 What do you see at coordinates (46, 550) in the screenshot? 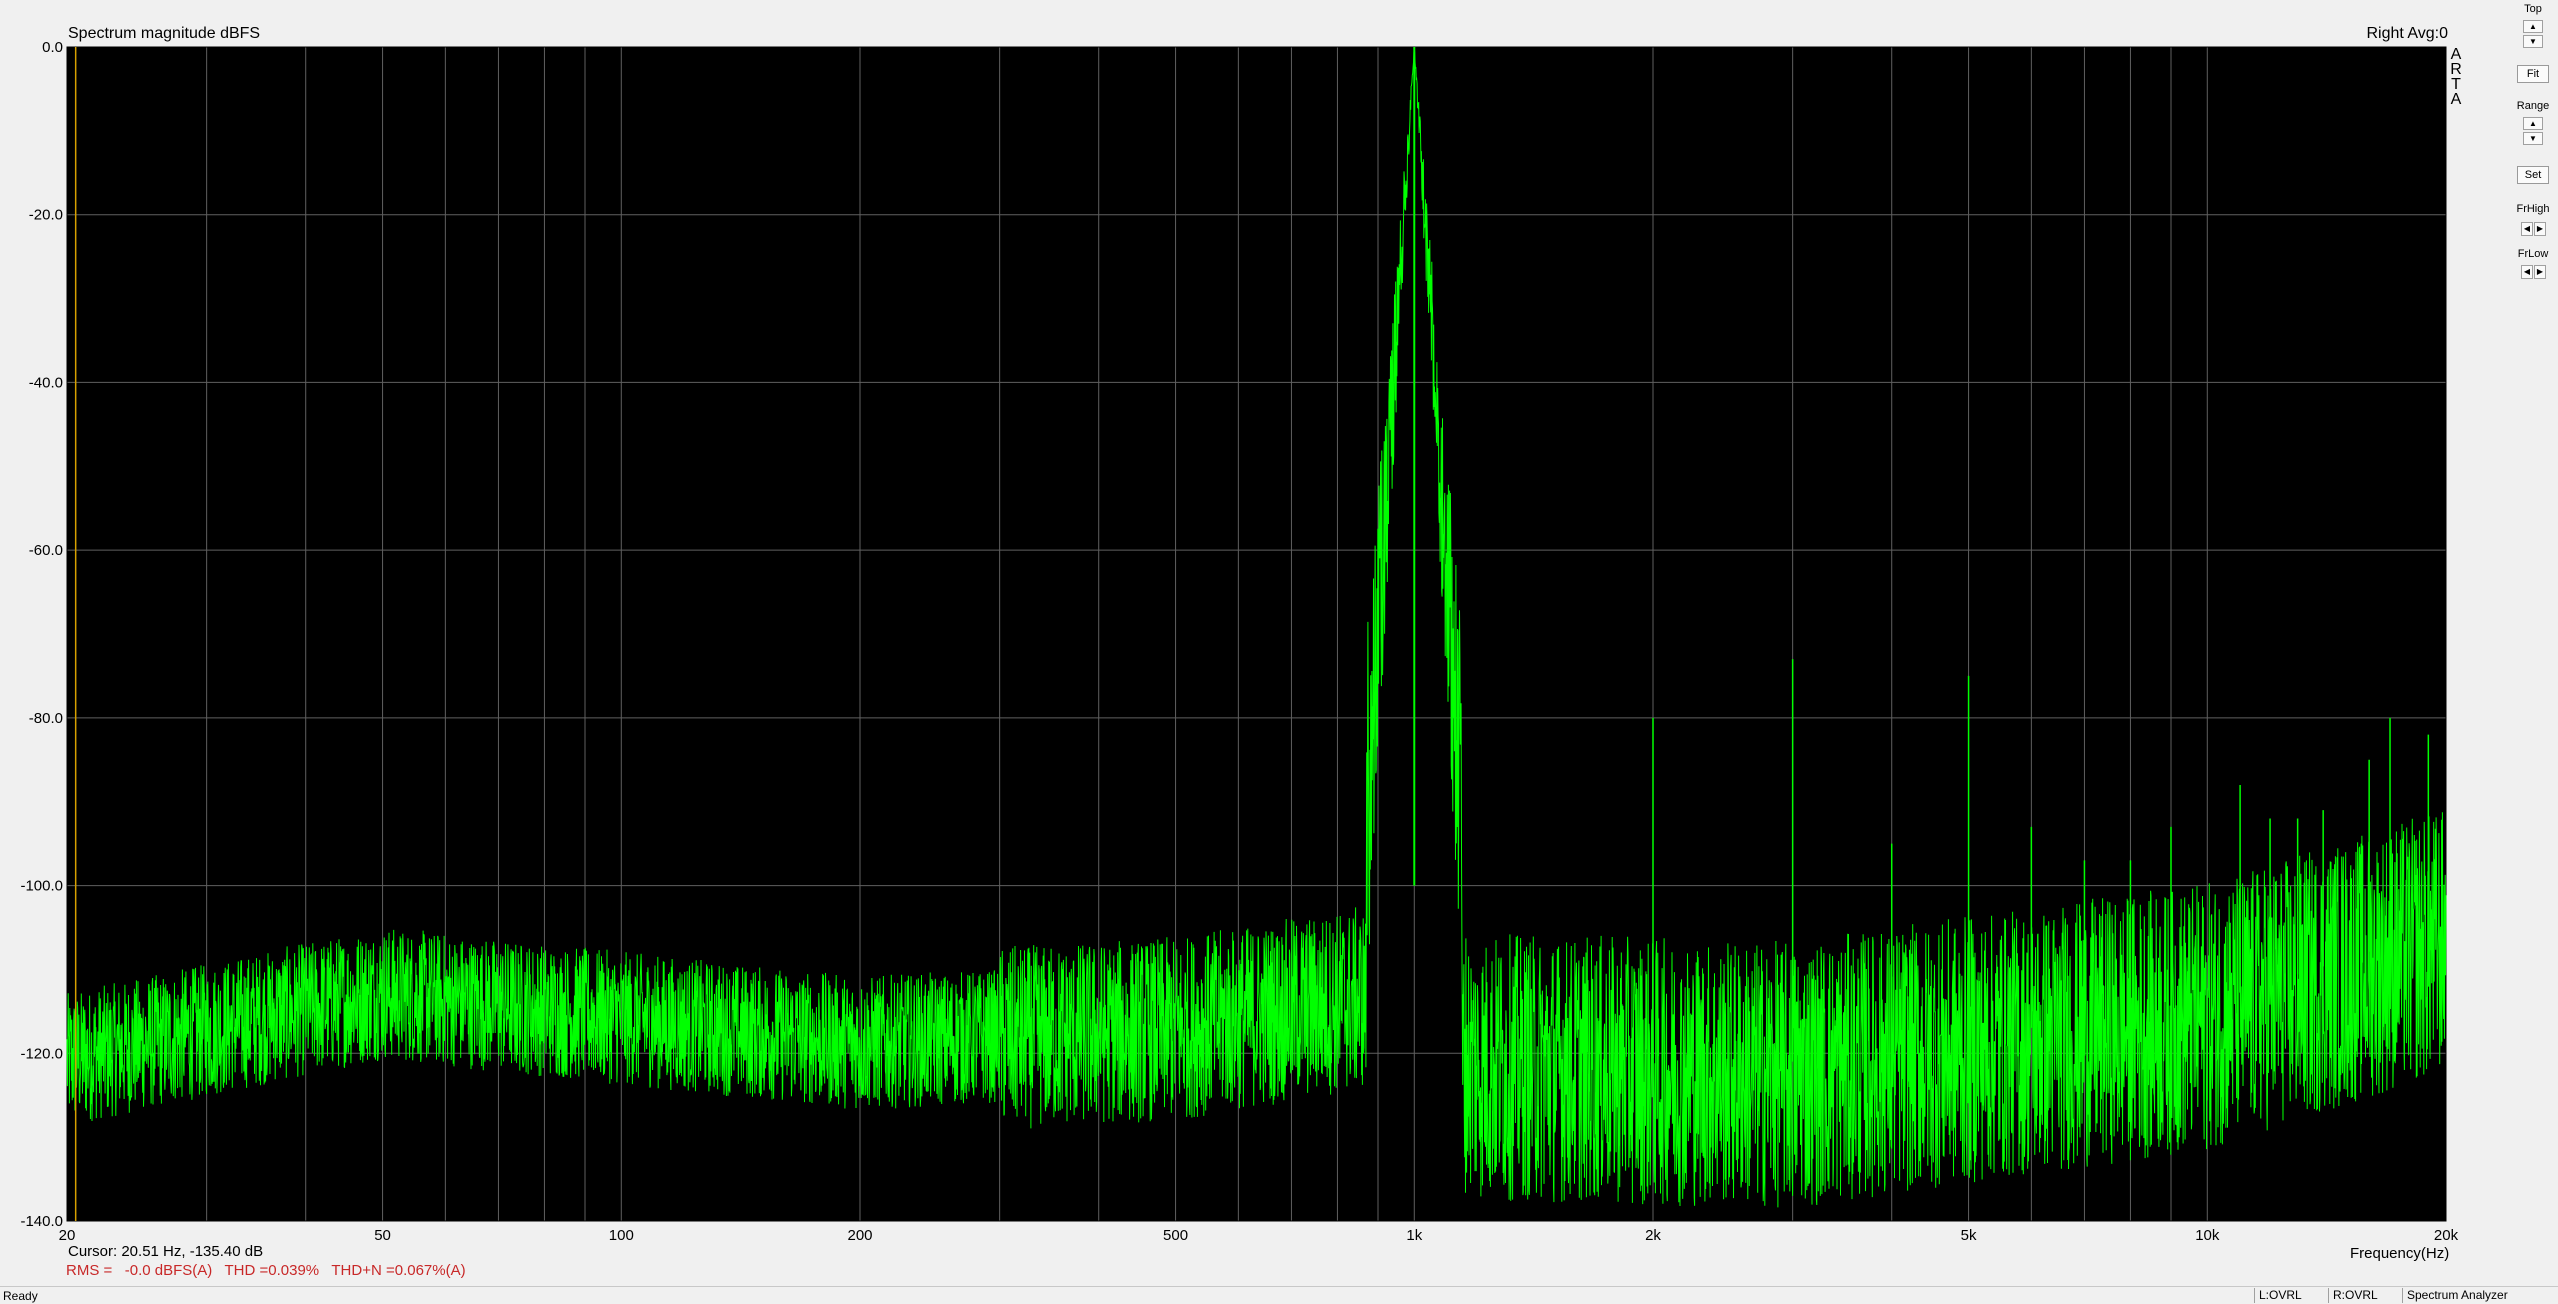
I see `y-tick-label: -60.0` at bounding box center [46, 550].